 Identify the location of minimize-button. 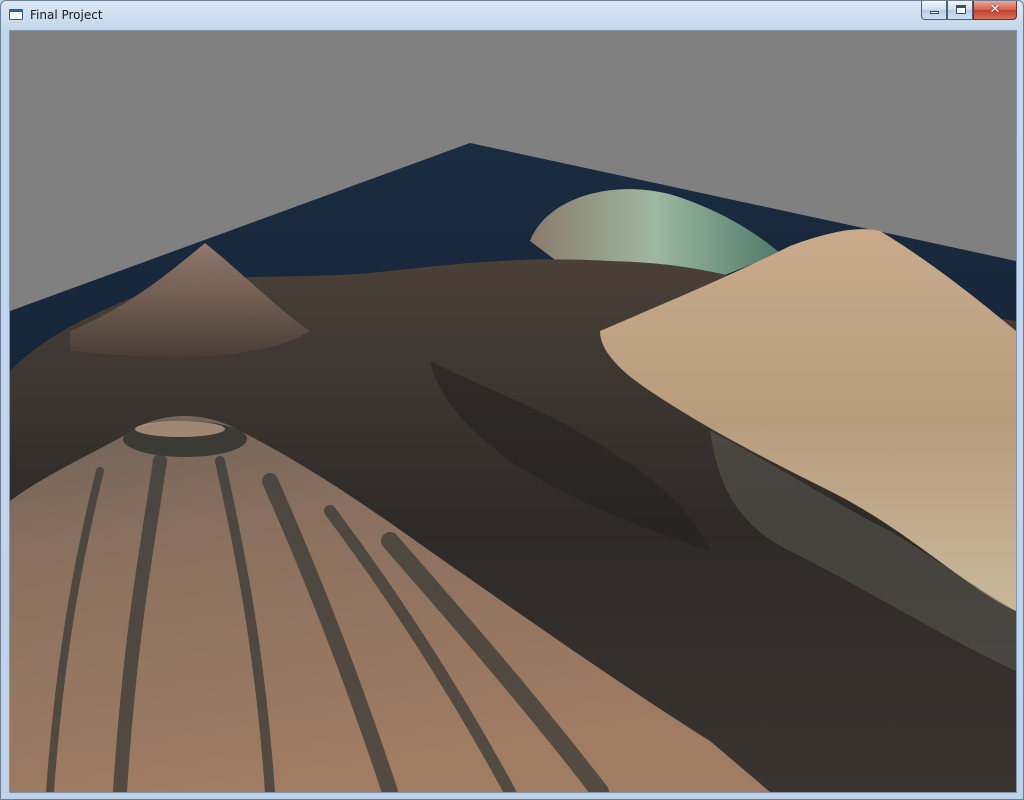
(934, 10).